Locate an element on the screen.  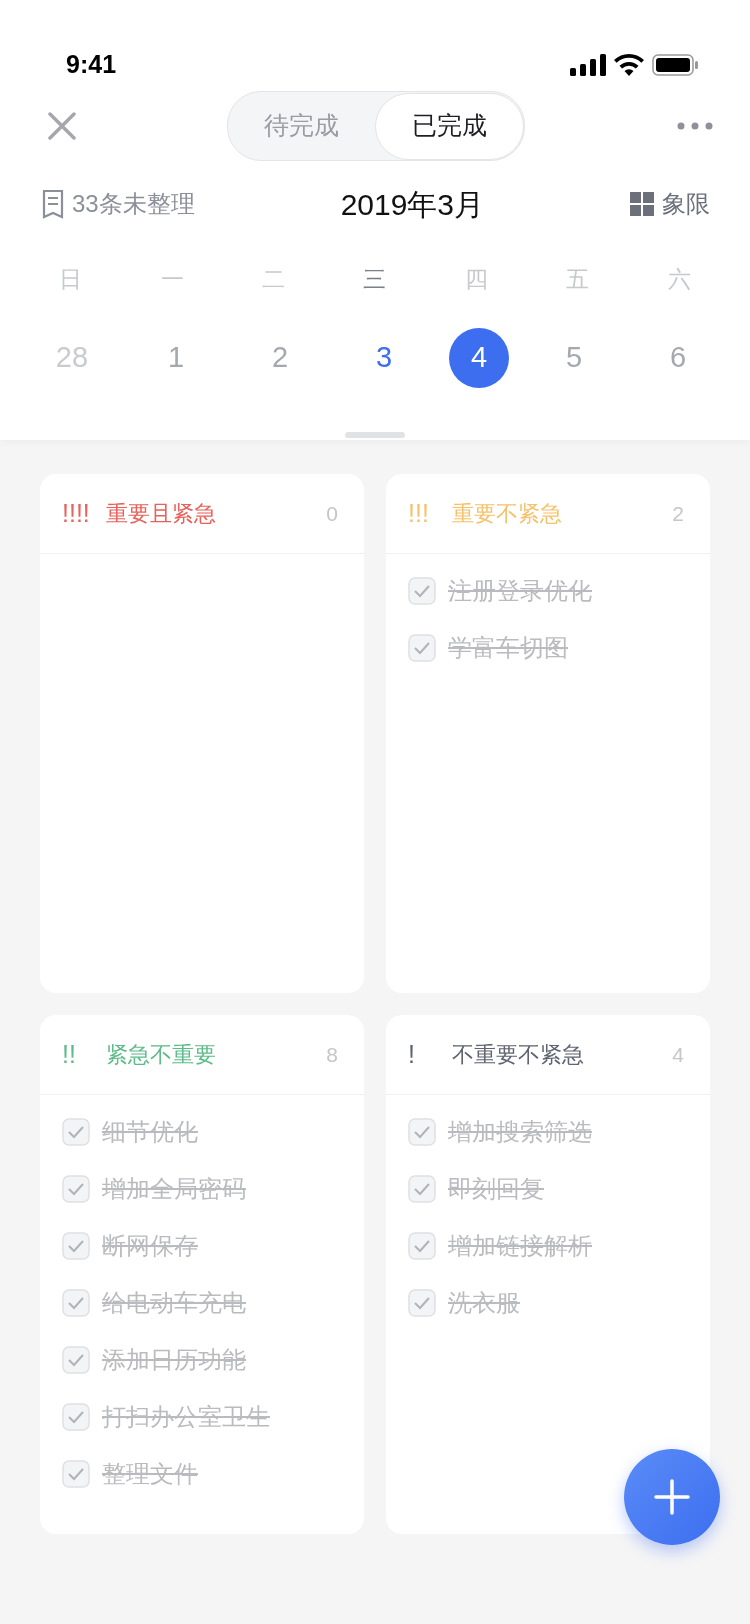
task-text: 洗衣服 is located at coordinates (484, 1302).